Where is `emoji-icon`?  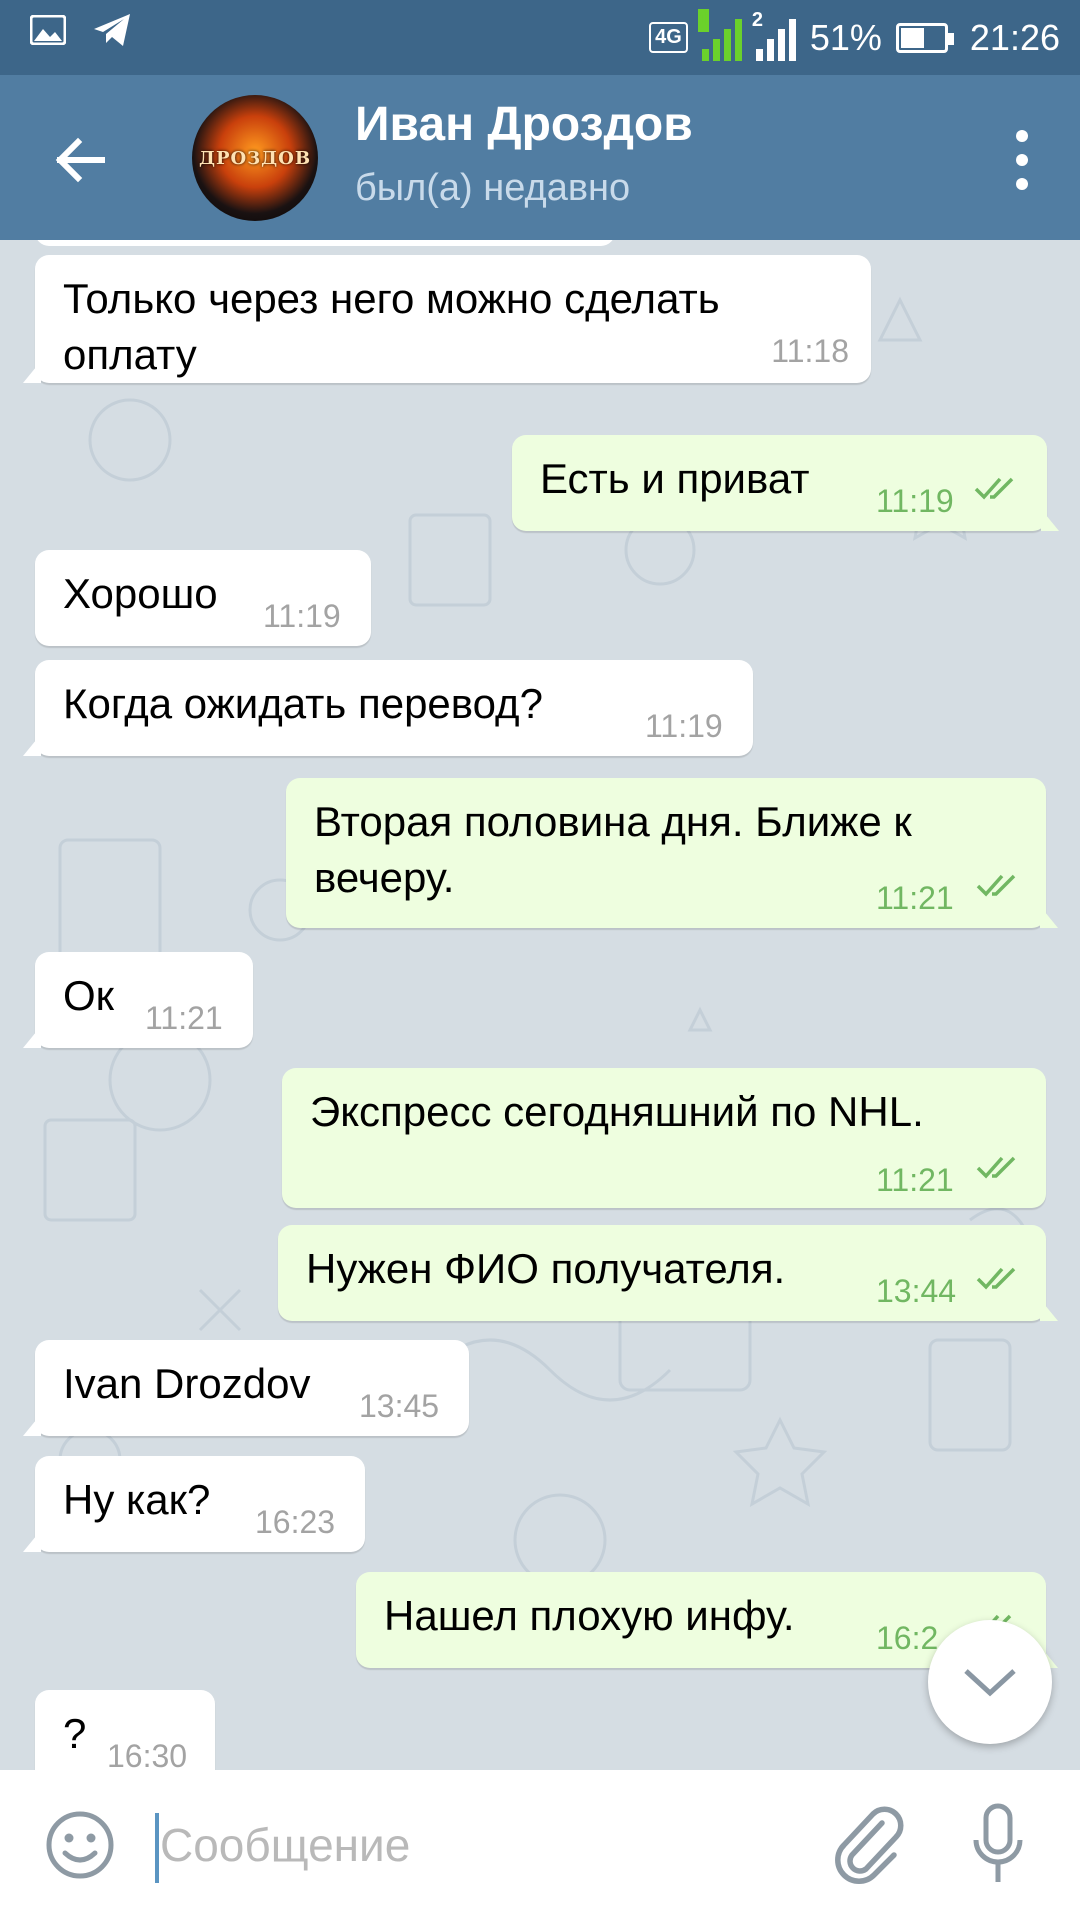
emoji-icon is located at coordinates (80, 1845).